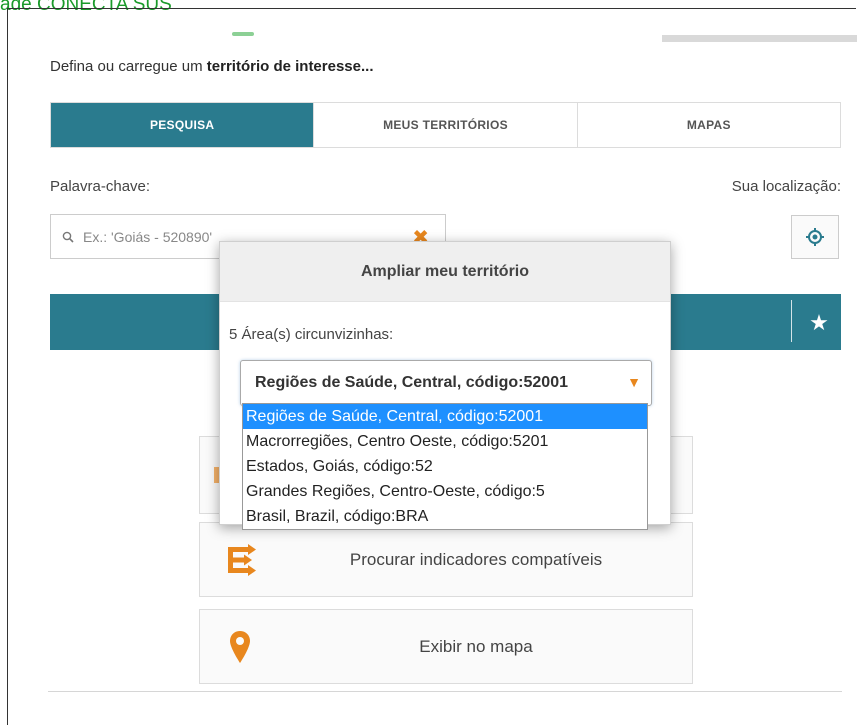  Describe the element at coordinates (634, 382) in the screenshot. I see `chevron-down-icon: ▼` at that location.